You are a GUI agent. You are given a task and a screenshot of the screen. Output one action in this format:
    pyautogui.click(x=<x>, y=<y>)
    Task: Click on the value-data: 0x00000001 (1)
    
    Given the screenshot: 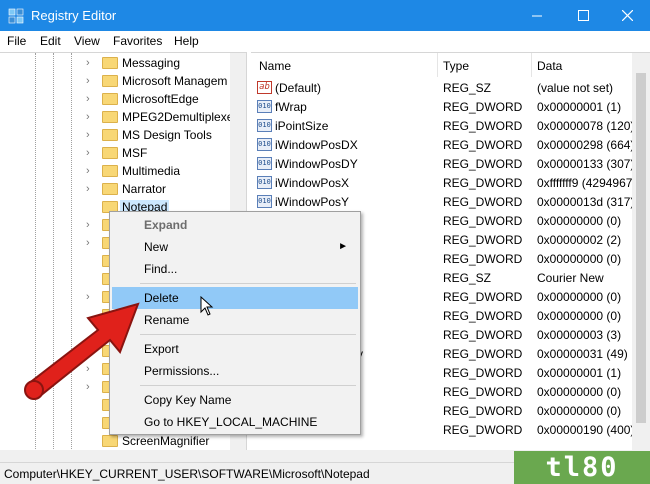 What is the action you would take?
    pyautogui.click(x=579, y=373)
    